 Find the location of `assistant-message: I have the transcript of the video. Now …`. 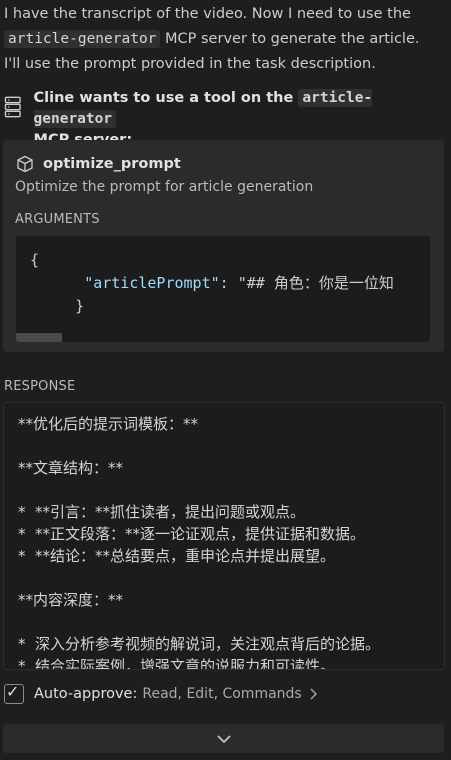

assistant-message: I have the transcript of the video. Now … is located at coordinates (224, 39).